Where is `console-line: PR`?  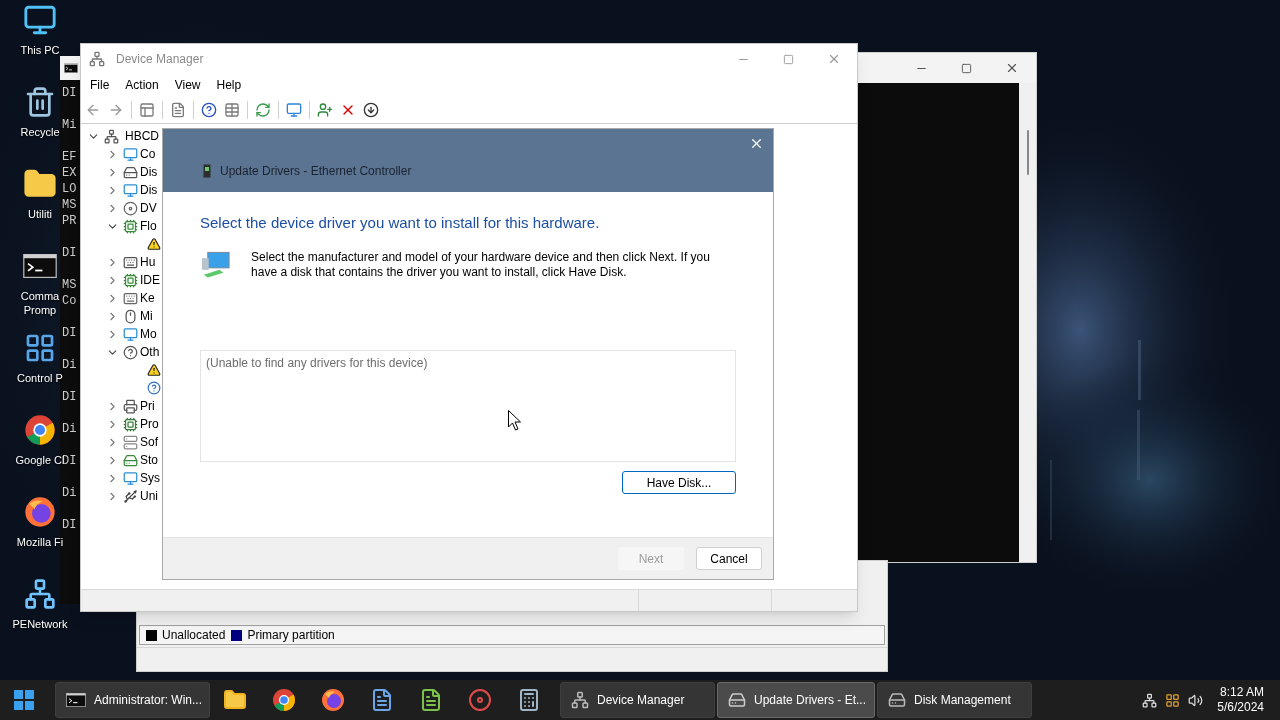
console-line: PR is located at coordinates (69, 221).